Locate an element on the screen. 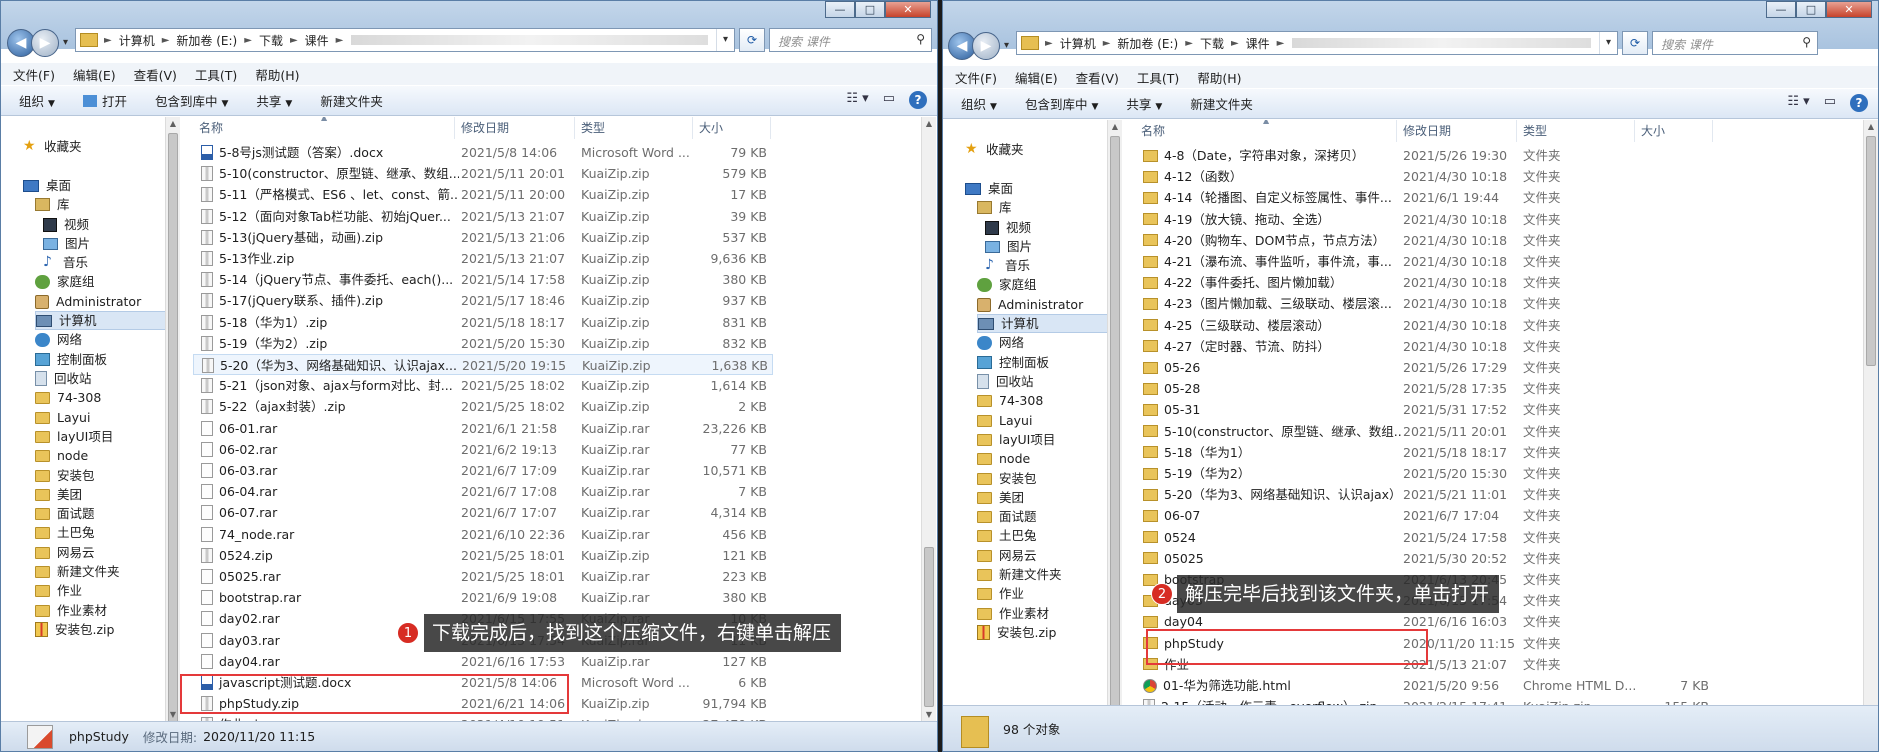 The height and width of the screenshot is (752, 1879). nav-scrollbar: ▲ ▼ is located at coordinates (172, 420).